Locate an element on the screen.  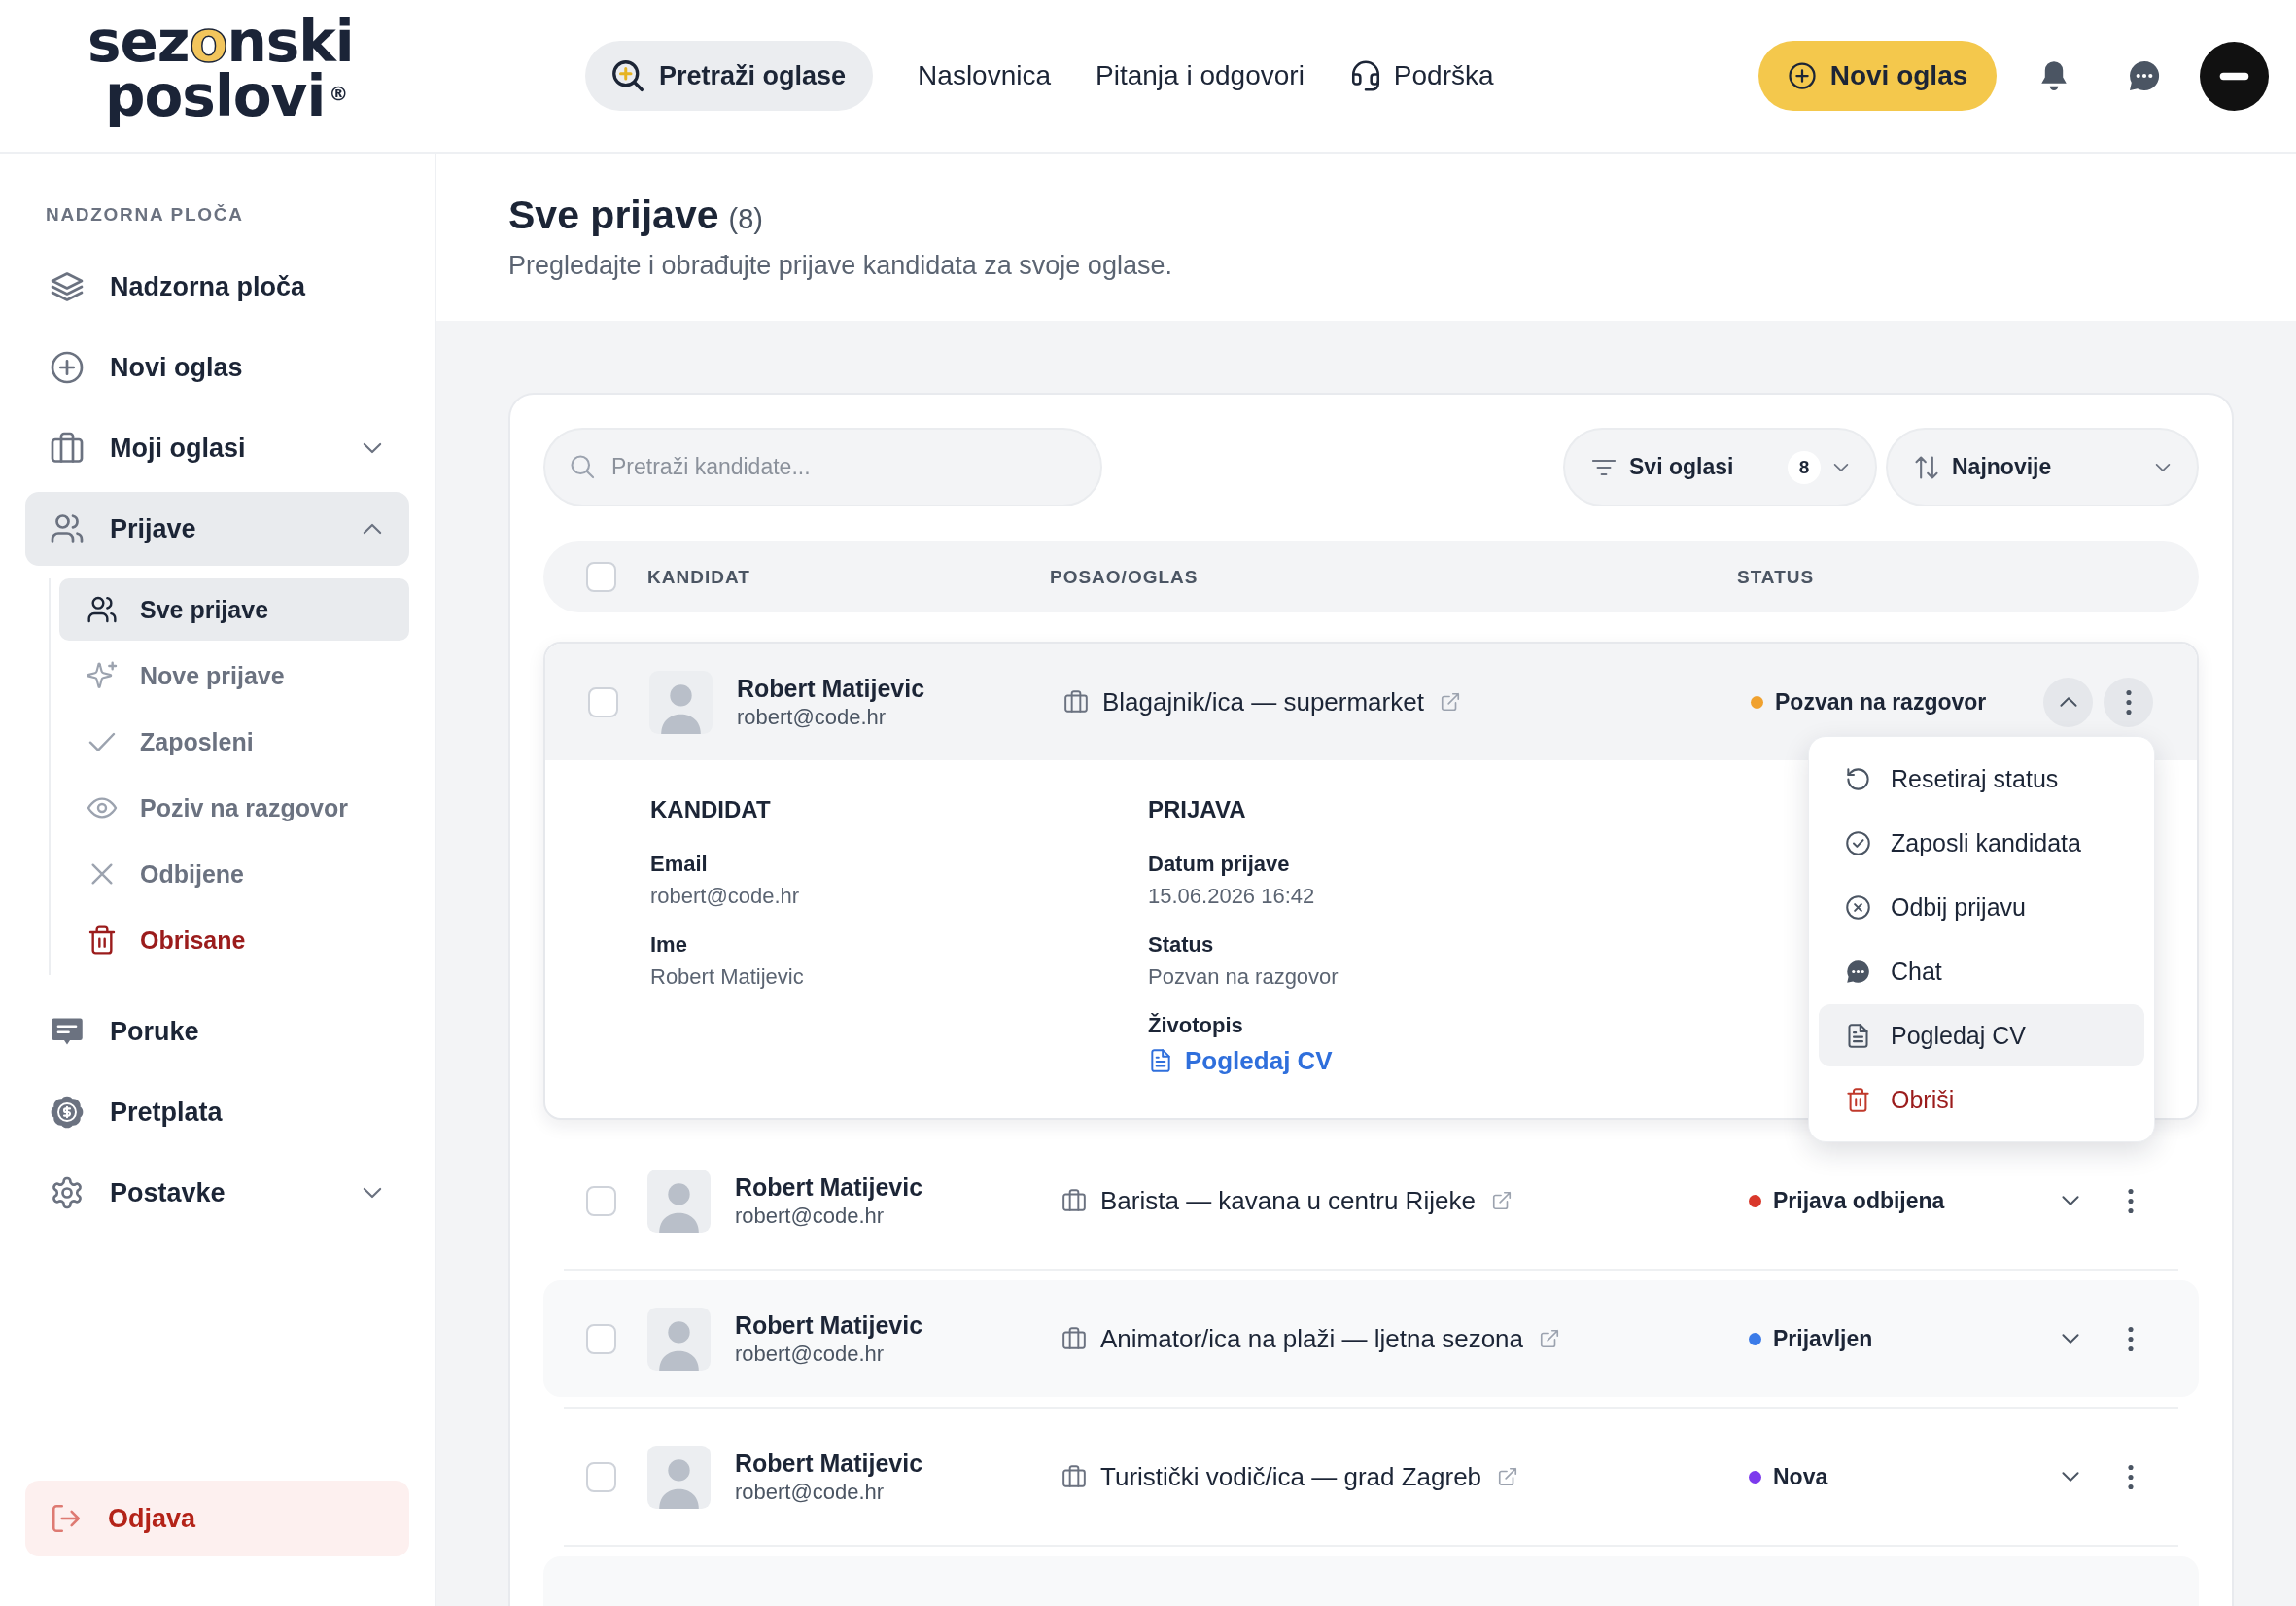
status-label: Prijava odbijena is located at coordinates (1859, 1200).